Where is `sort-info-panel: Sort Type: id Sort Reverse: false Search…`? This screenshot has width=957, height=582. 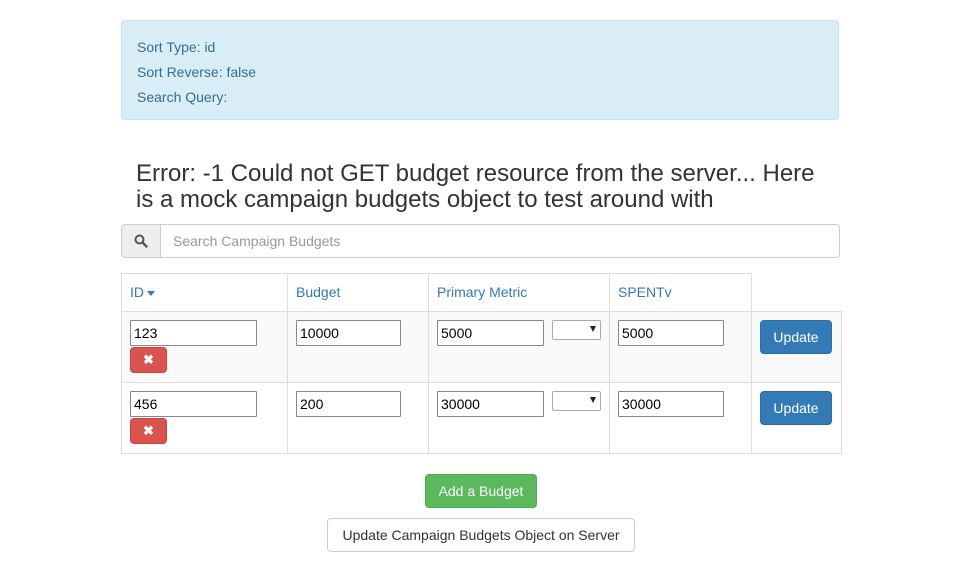 sort-info-panel: Sort Type: id Sort Reverse: false Search… is located at coordinates (480, 70).